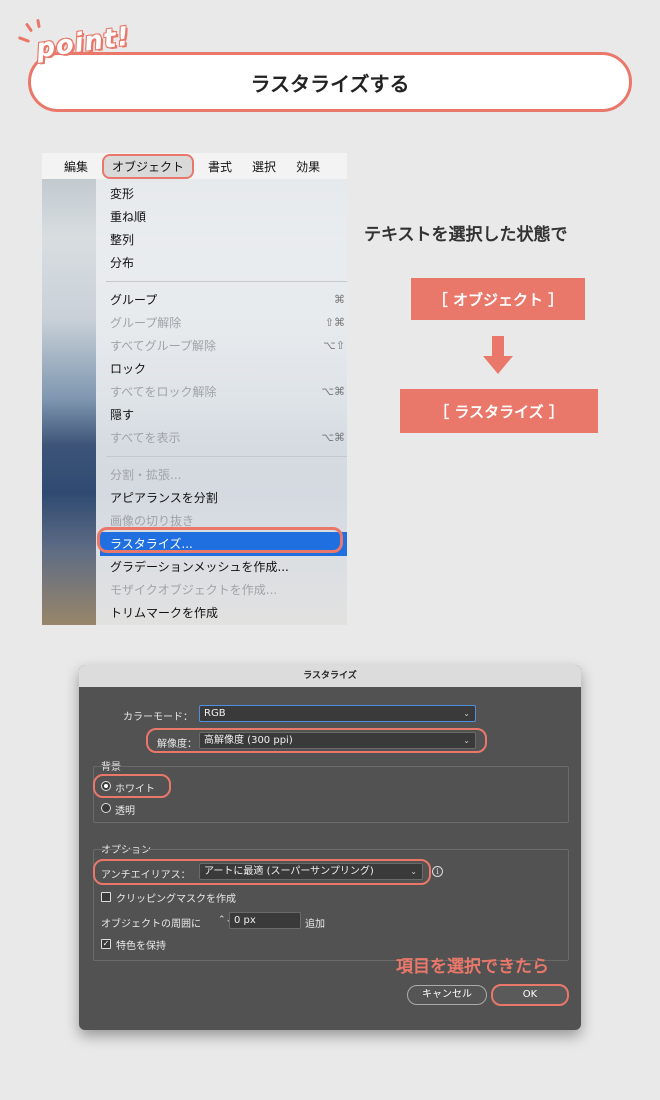 The height and width of the screenshot is (1100, 660). Describe the element at coordinates (315, 924) in the screenshot. I see `around-object-suffix: 追加` at that location.